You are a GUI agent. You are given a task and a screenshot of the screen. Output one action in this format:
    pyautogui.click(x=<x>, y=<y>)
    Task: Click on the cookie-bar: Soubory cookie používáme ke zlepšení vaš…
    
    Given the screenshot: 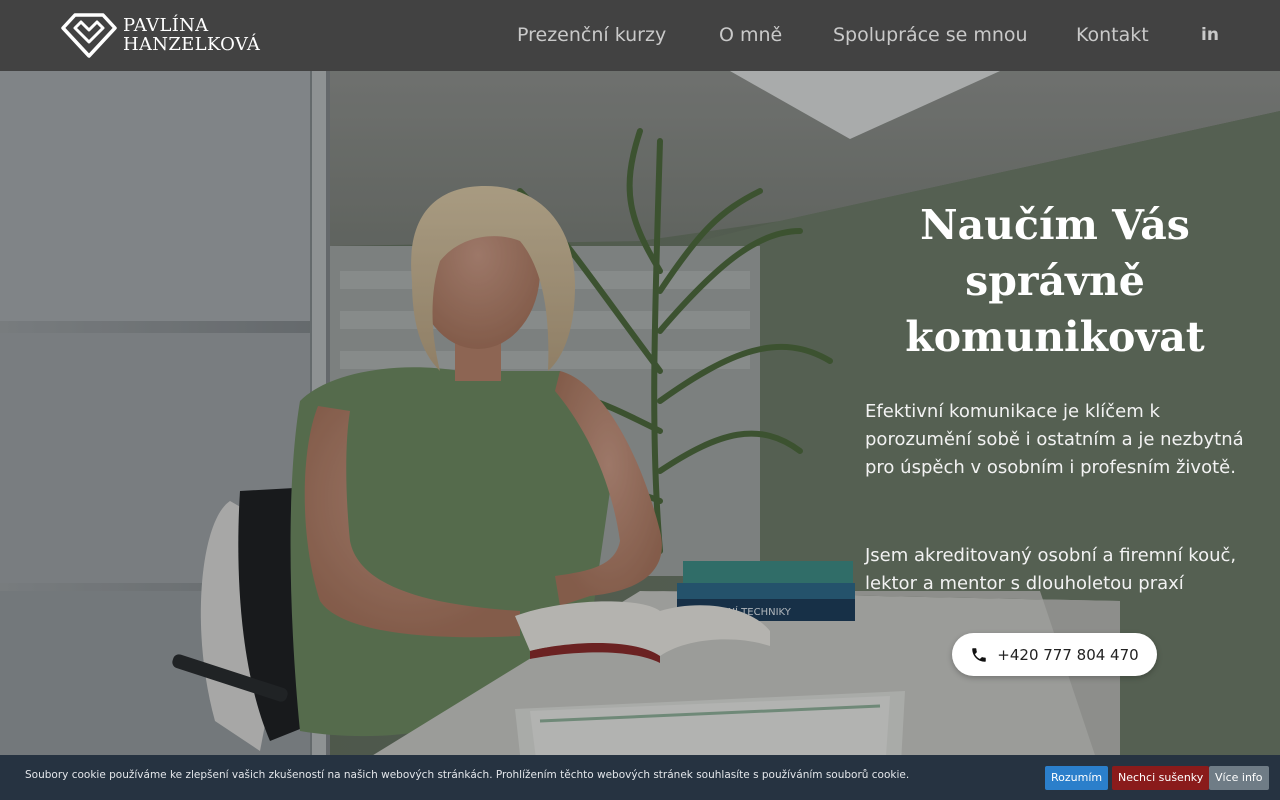 What is the action you would take?
    pyautogui.click(x=640, y=777)
    